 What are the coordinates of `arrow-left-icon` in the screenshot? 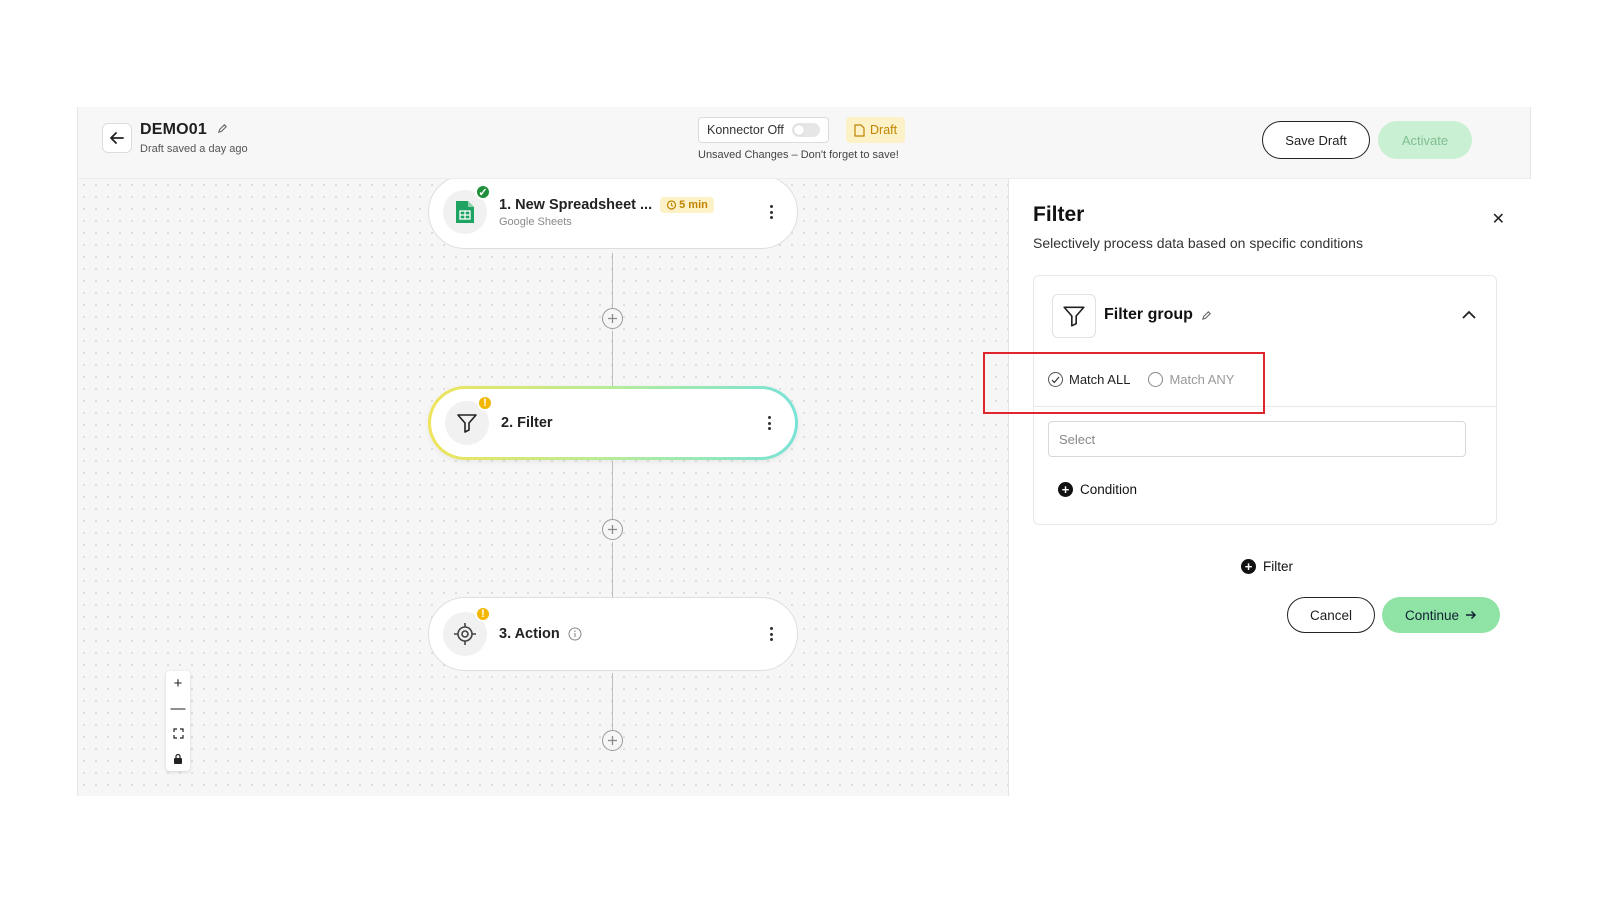 It's located at (117, 138).